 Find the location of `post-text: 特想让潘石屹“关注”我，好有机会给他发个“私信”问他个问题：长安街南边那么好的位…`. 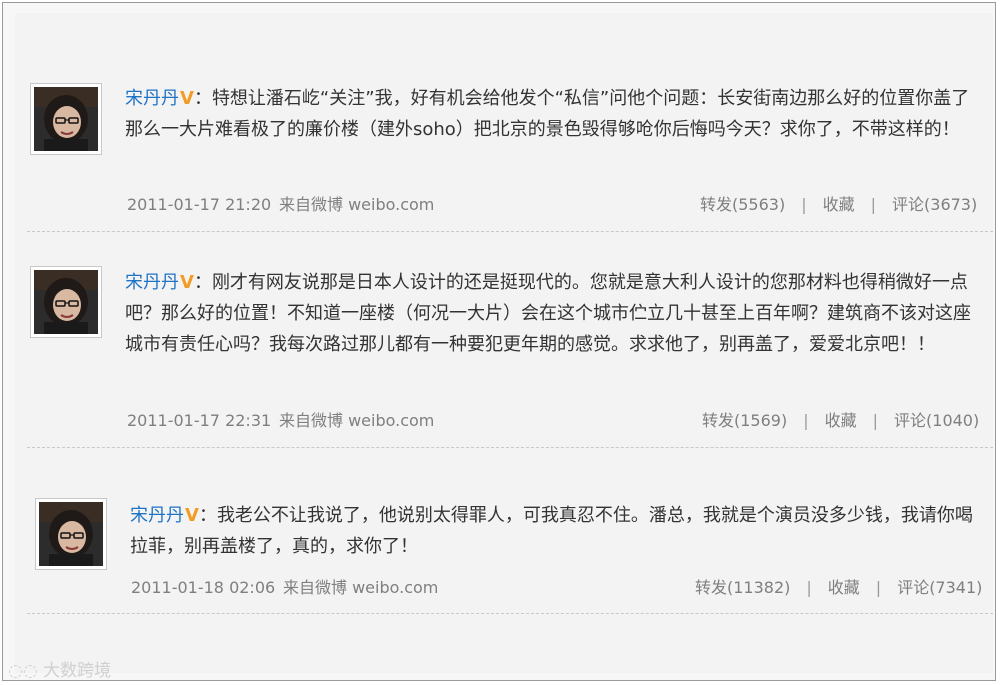

post-text: 特想让潘石屹“关注”我，好有机会给他发个“私信”问他个问题：长安街南边那么好的位… is located at coordinates (547, 114).